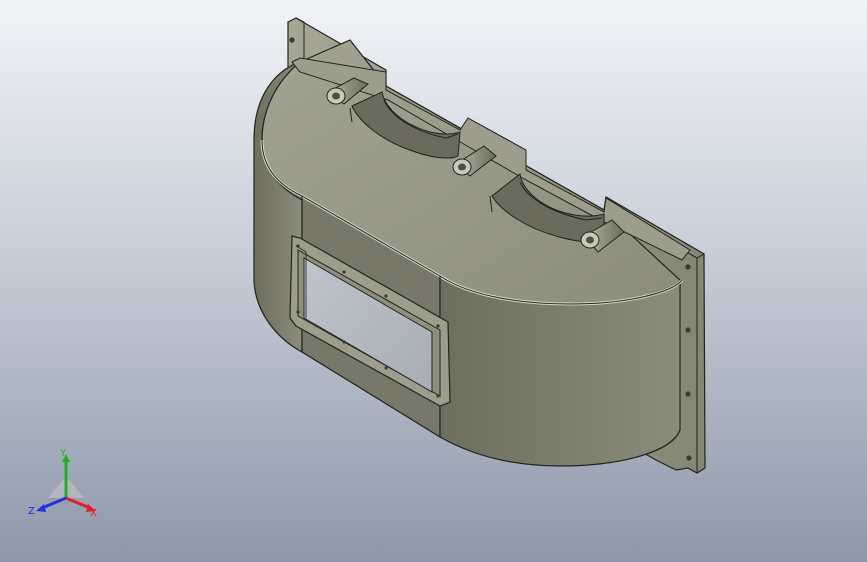 This screenshot has width=867, height=562. I want to click on view-triad: Y X Z, so click(66, 486).